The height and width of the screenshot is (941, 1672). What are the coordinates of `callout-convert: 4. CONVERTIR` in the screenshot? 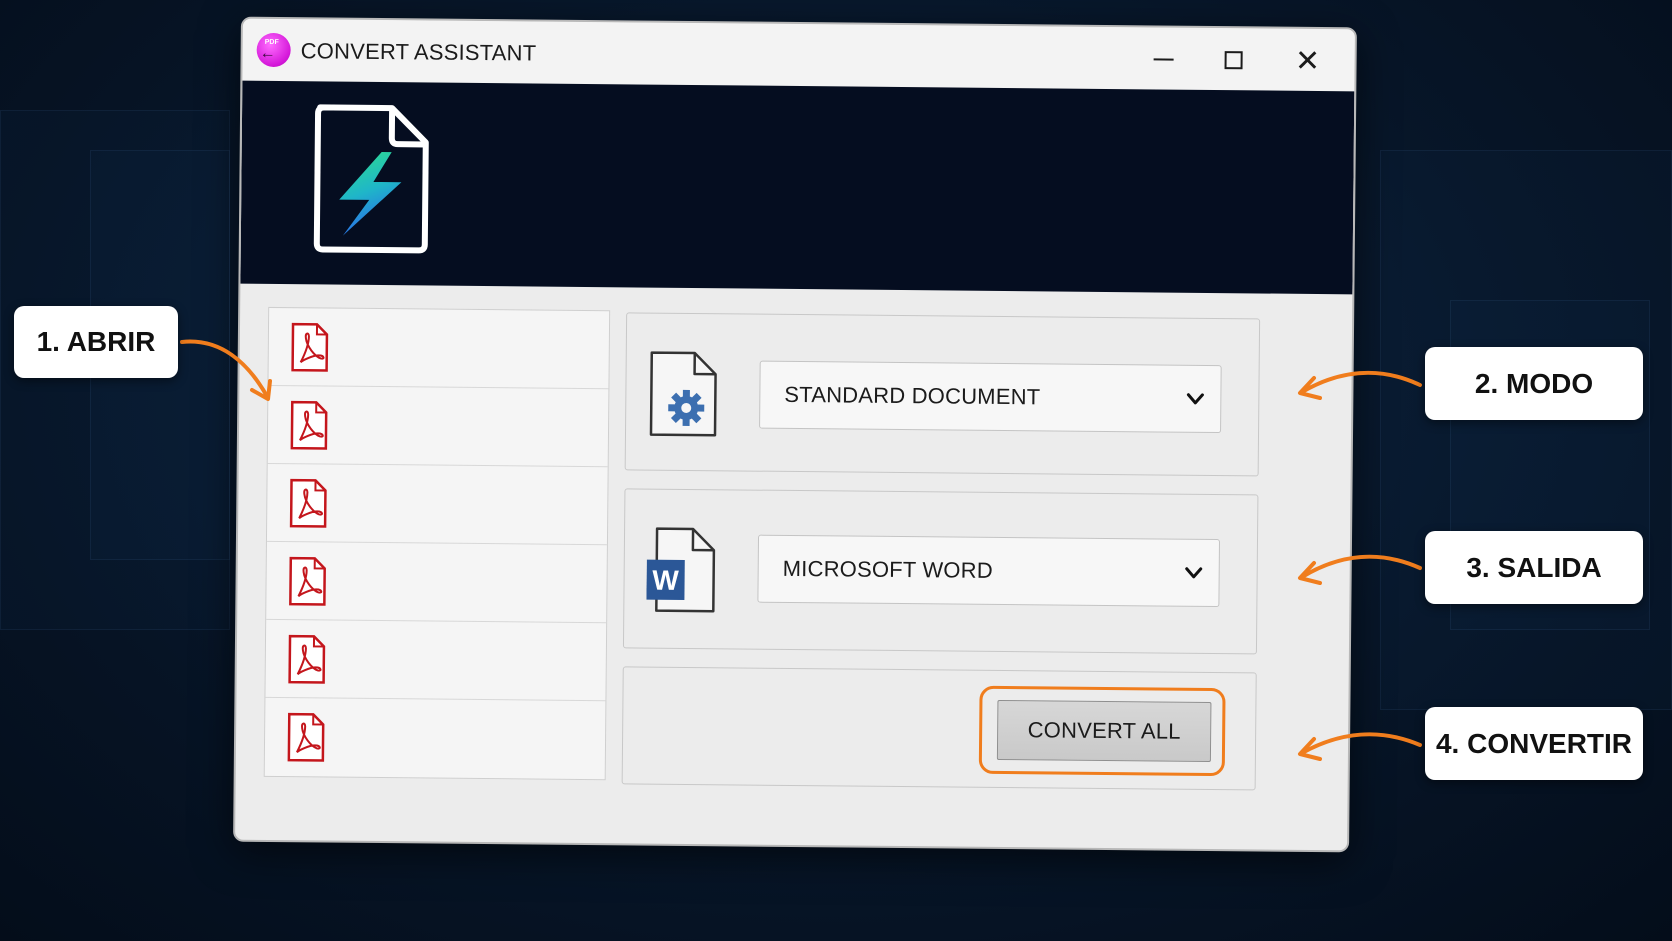 It's located at (1534, 743).